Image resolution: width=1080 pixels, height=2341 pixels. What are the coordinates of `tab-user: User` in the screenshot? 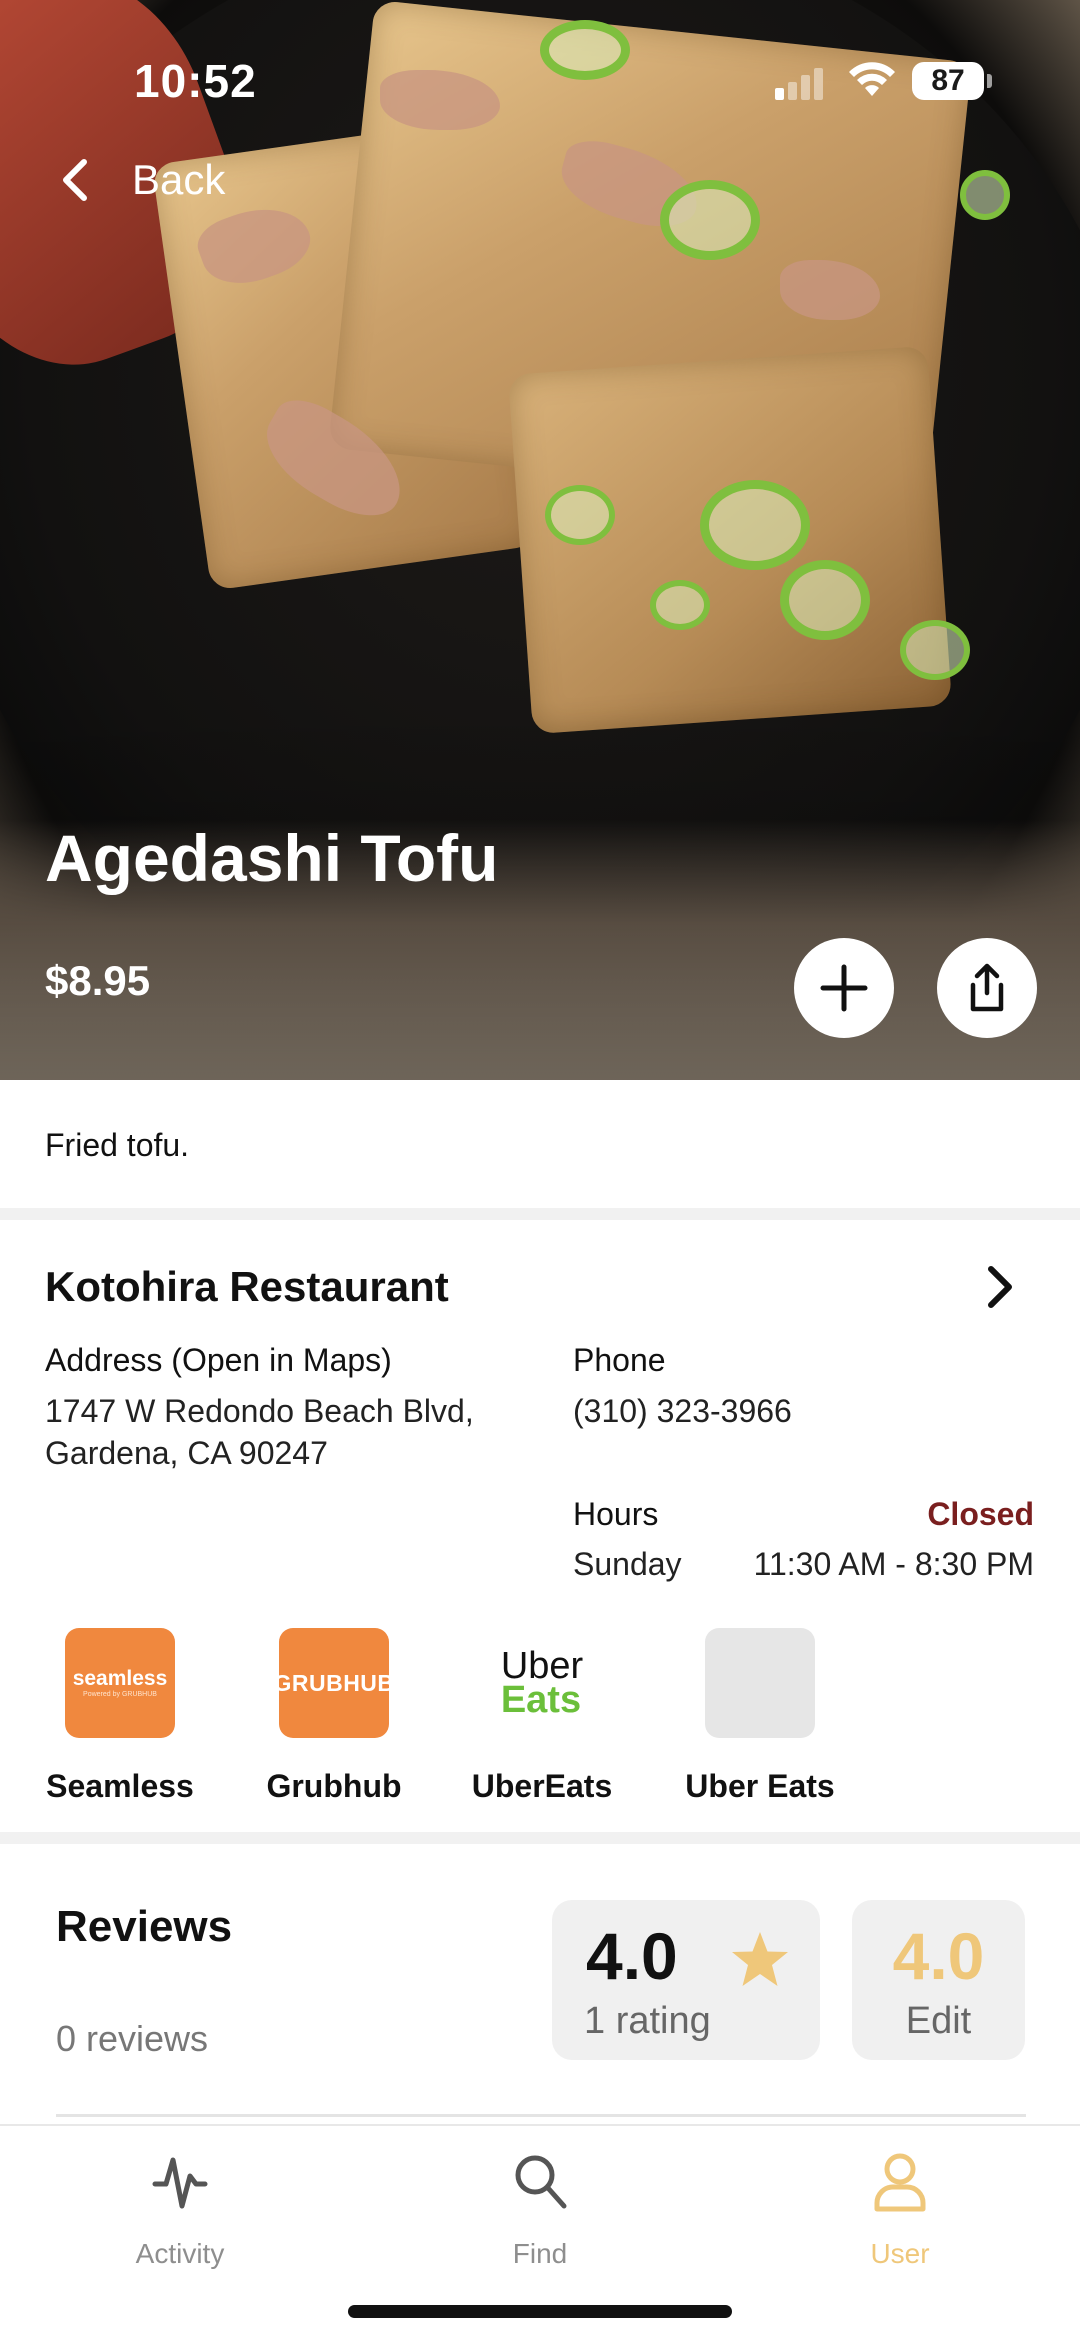 It's located at (900, 2209).